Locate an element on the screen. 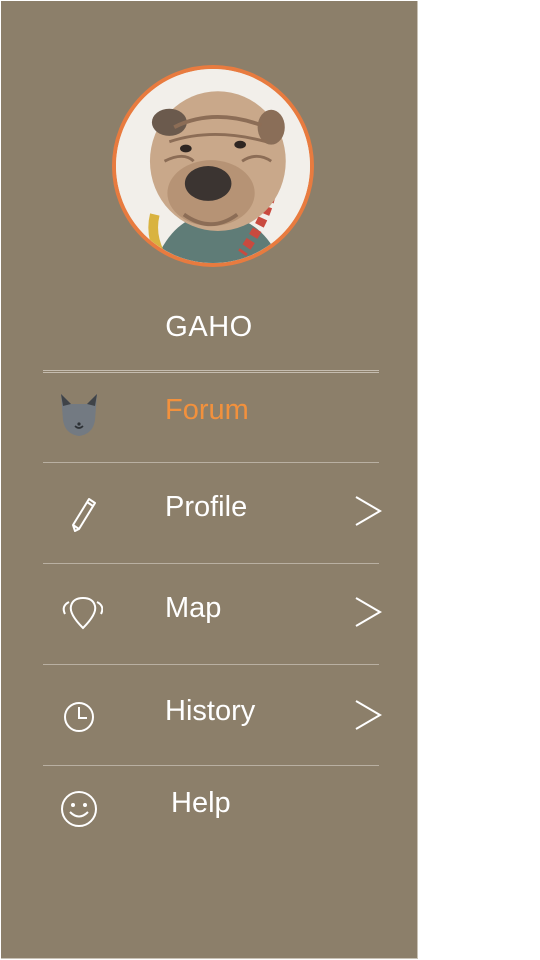  avatar is located at coordinates (213, 166).